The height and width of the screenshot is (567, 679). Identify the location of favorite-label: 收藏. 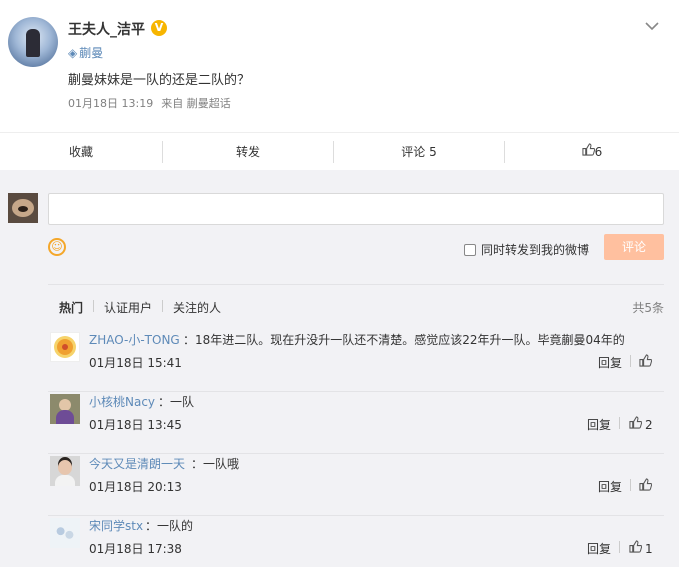
(80, 152).